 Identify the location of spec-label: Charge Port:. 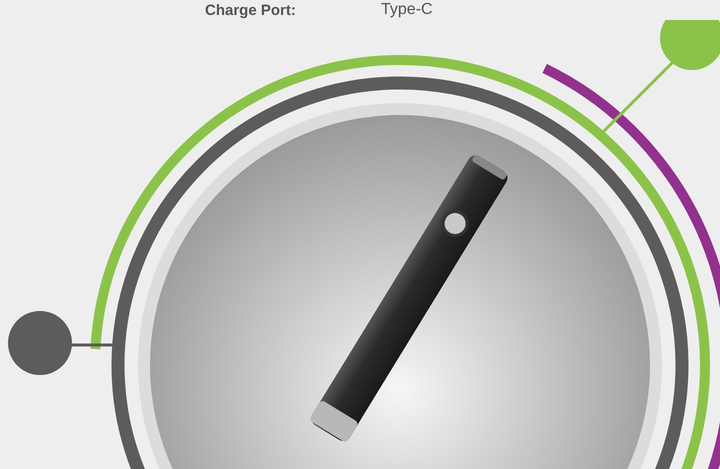
(251, 10).